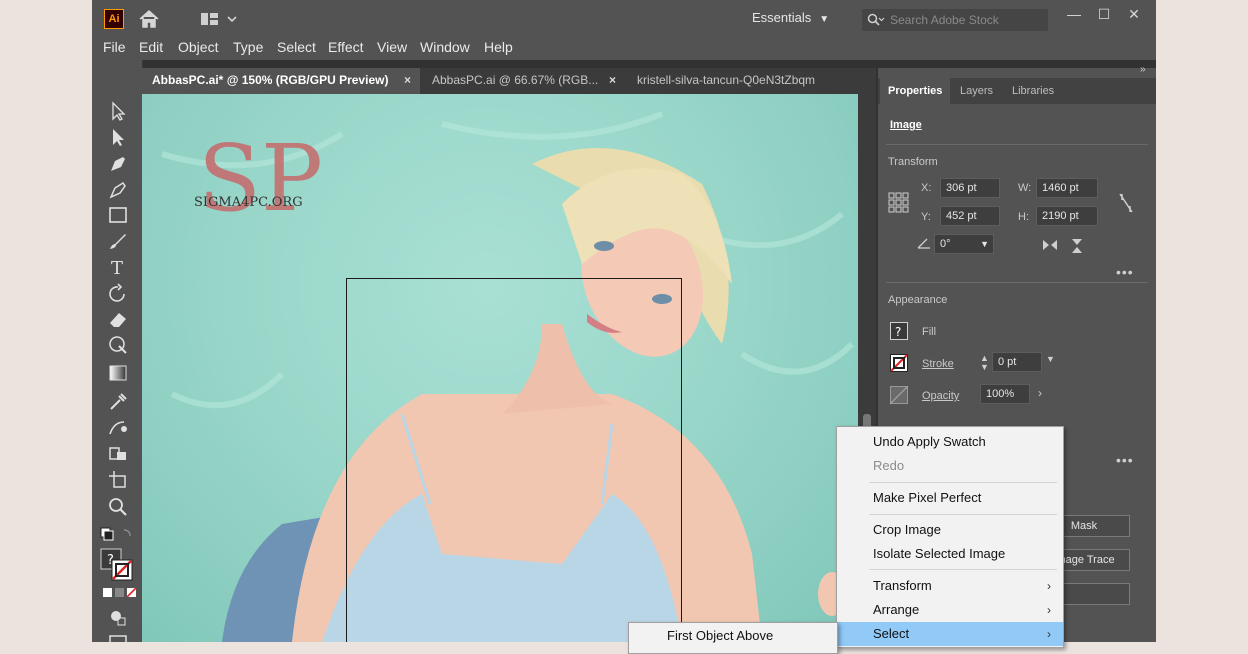  Describe the element at coordinates (118, 241) in the screenshot. I see `paintbrush-tool-icon` at that location.